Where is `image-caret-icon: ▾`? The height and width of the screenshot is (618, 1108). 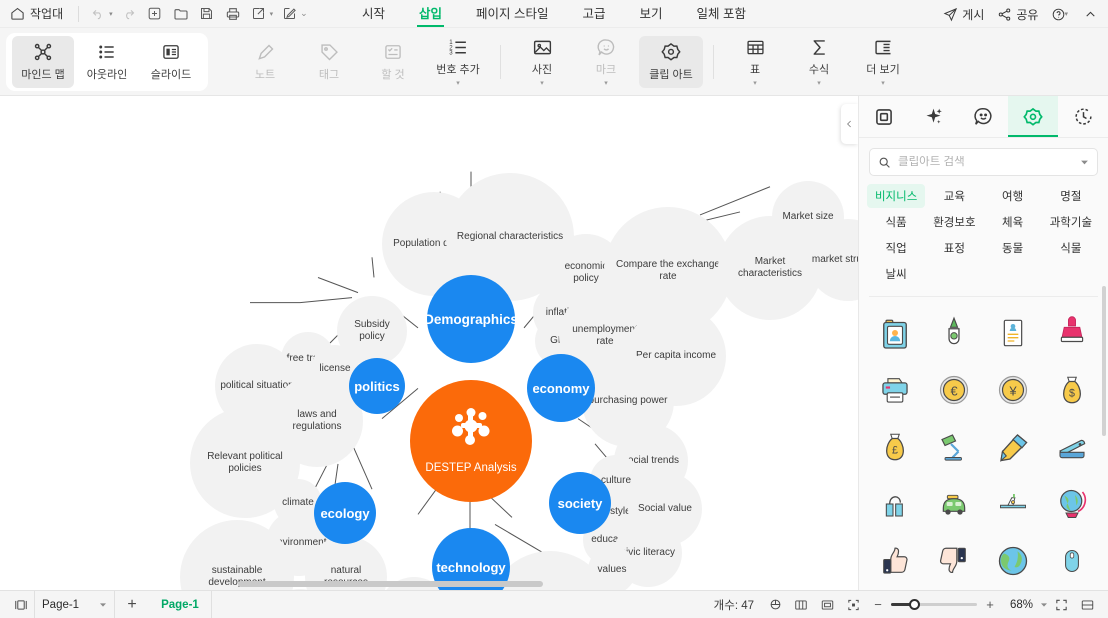
image-caret-icon: ▾ is located at coordinates (542, 83).